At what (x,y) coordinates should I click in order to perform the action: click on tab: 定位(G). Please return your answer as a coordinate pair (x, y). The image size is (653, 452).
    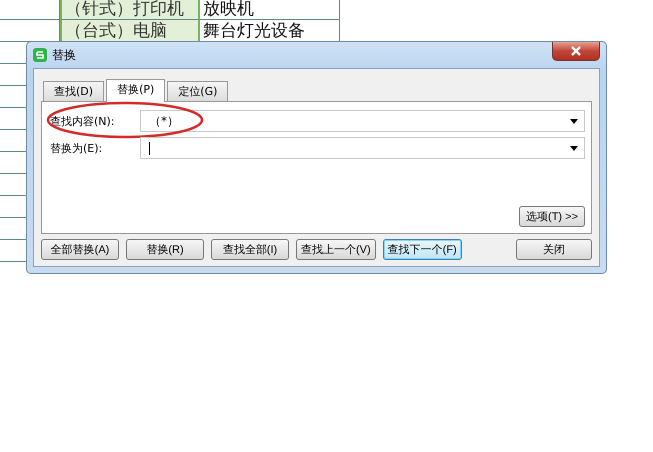
    Looking at the image, I should click on (197, 91).